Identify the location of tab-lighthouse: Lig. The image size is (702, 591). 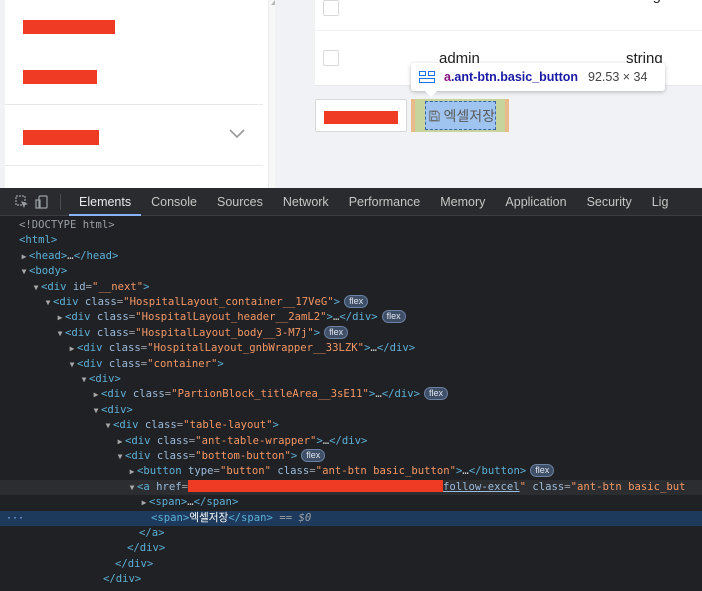
(660, 201).